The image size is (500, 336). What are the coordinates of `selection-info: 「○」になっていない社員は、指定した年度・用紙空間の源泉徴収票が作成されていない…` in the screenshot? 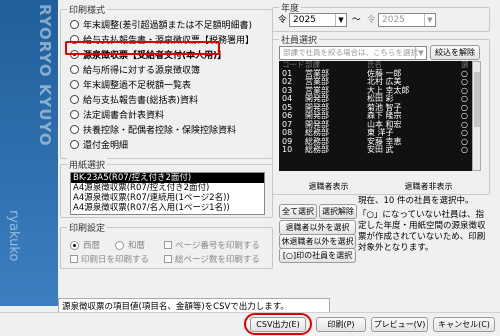 It's located at (422, 231).